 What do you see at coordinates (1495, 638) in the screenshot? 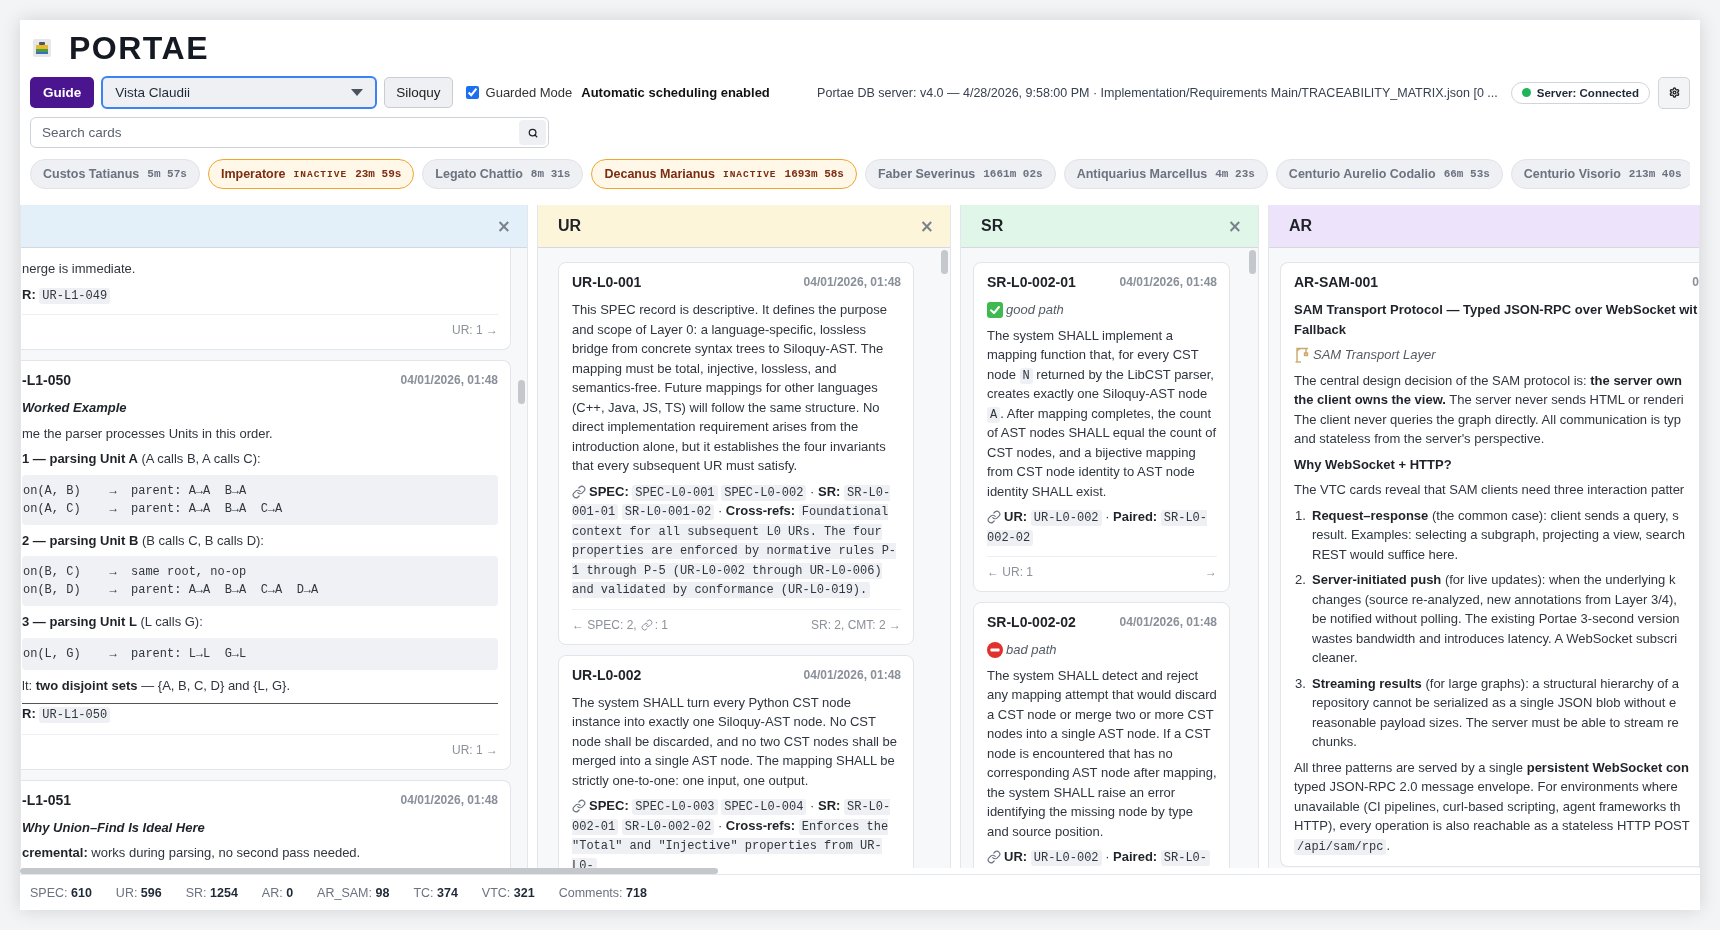
I see `card-text: wastes bandwidth and introduces latency. A WebSocket subscri` at bounding box center [1495, 638].